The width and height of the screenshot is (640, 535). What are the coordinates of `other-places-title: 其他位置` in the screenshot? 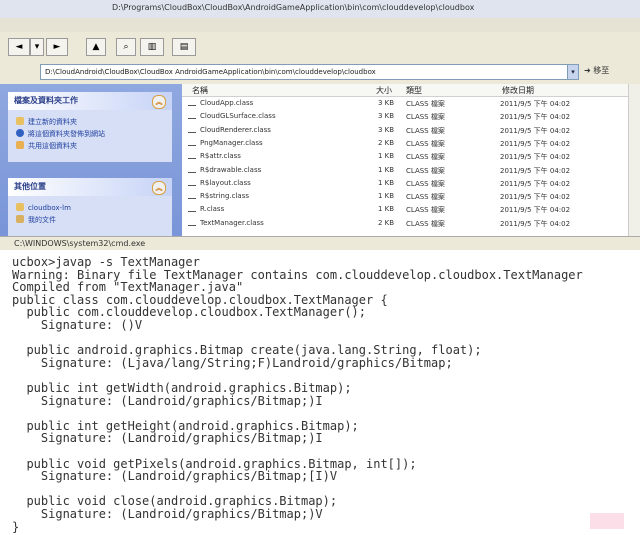 It's located at (30, 186).